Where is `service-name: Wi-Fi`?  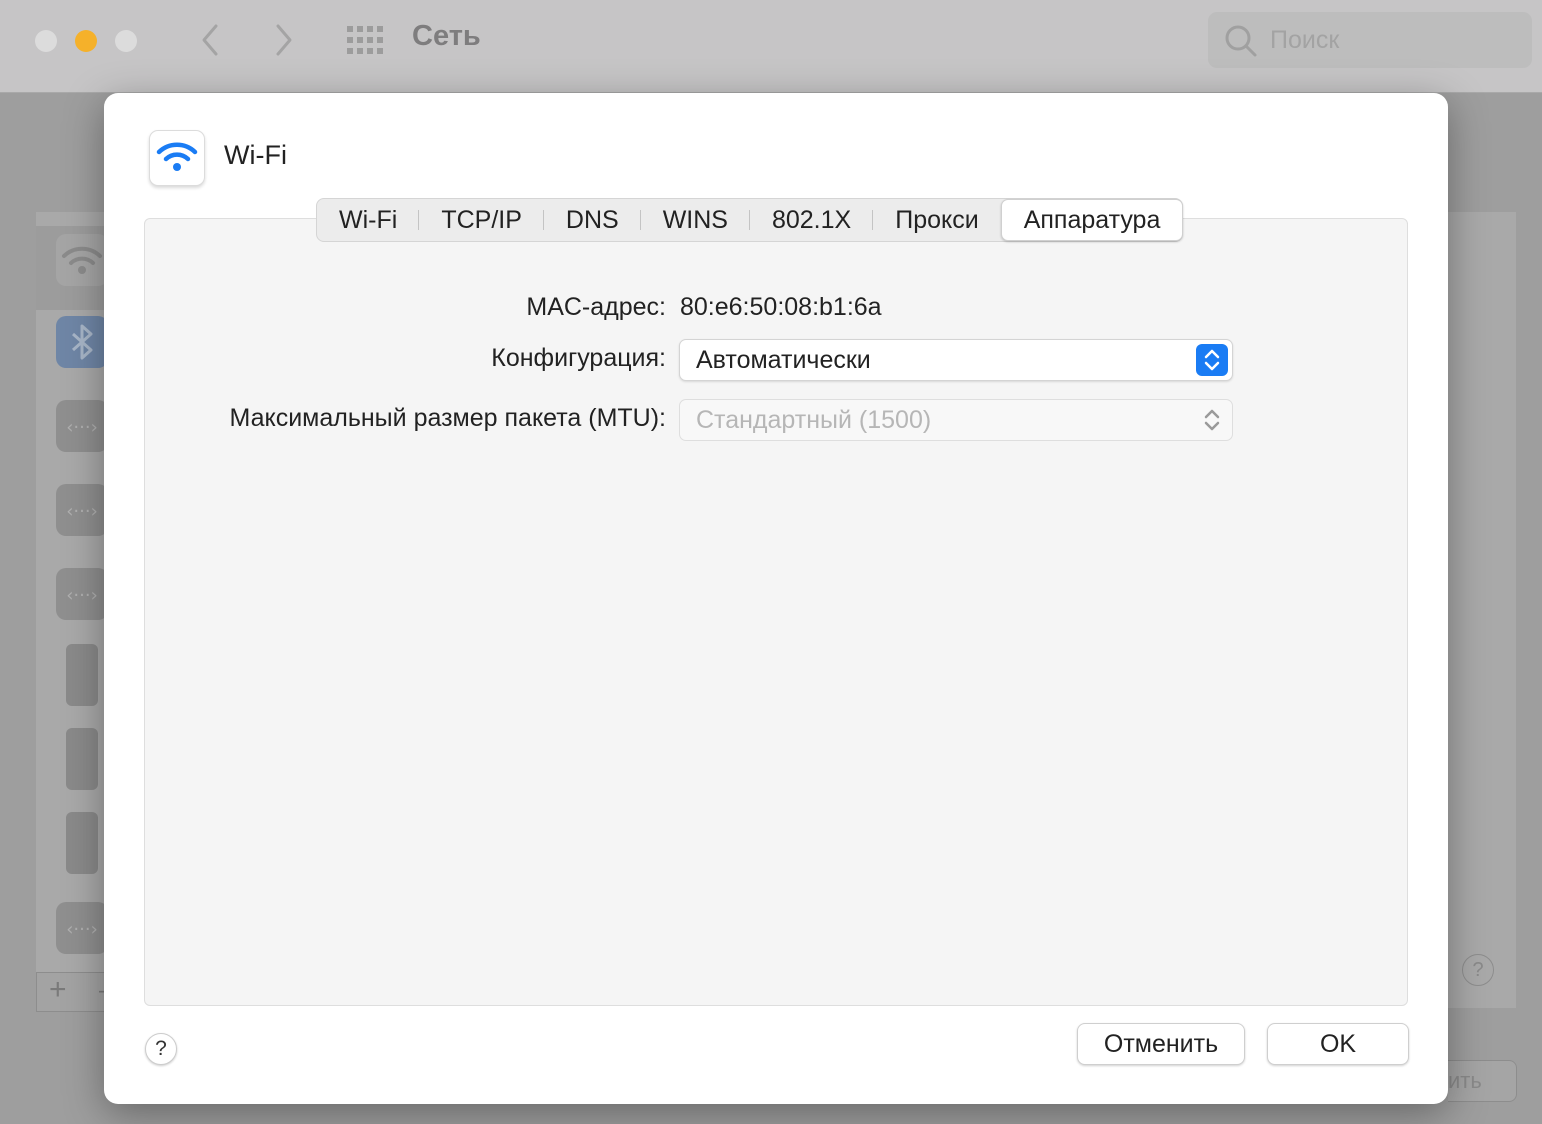 service-name: Wi-Fi is located at coordinates (255, 155).